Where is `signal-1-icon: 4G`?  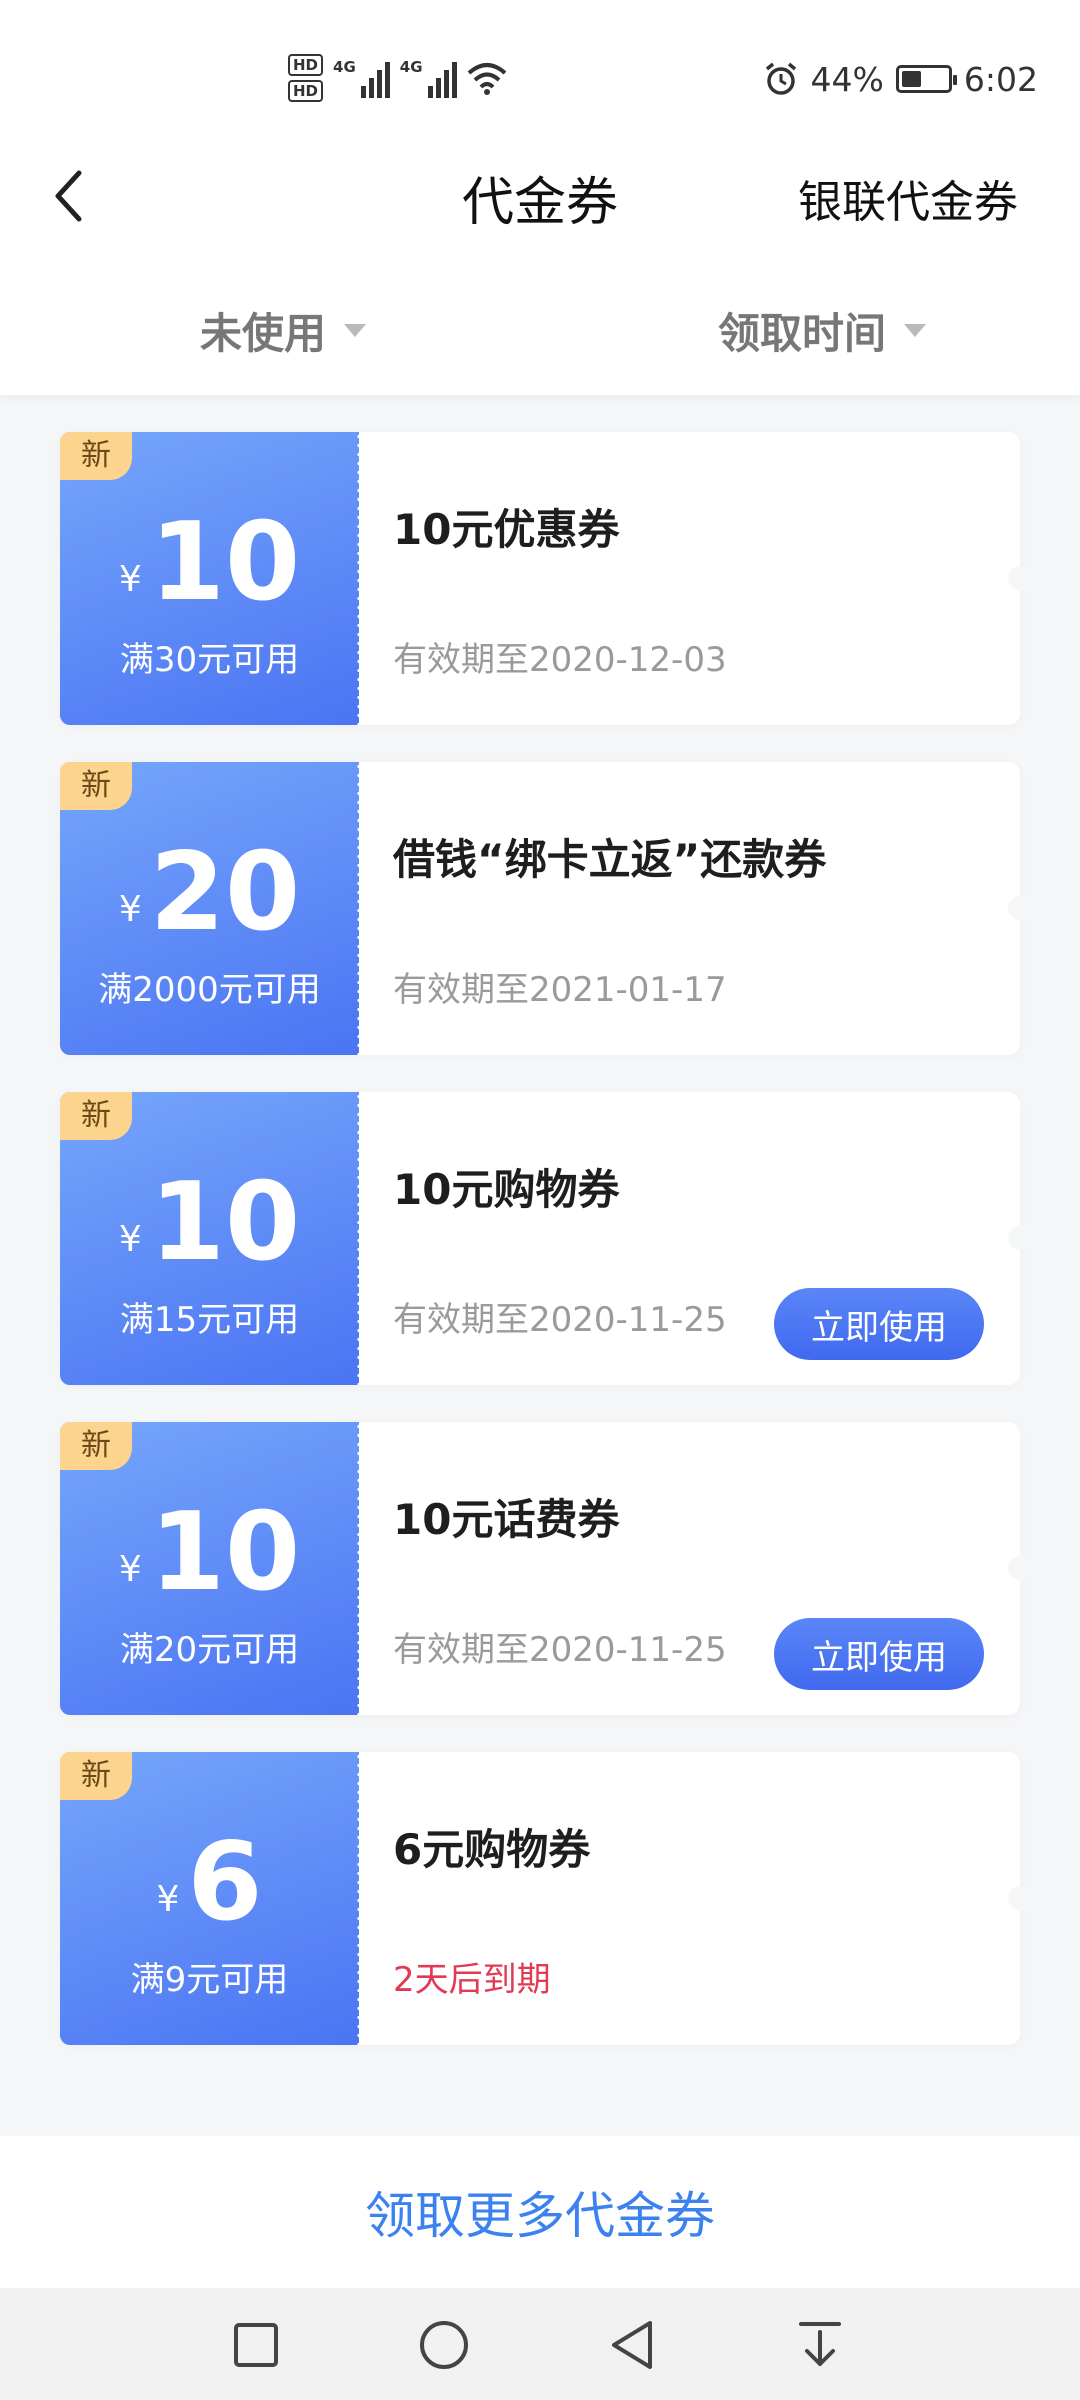 signal-1-icon: 4G is located at coordinates (361, 78).